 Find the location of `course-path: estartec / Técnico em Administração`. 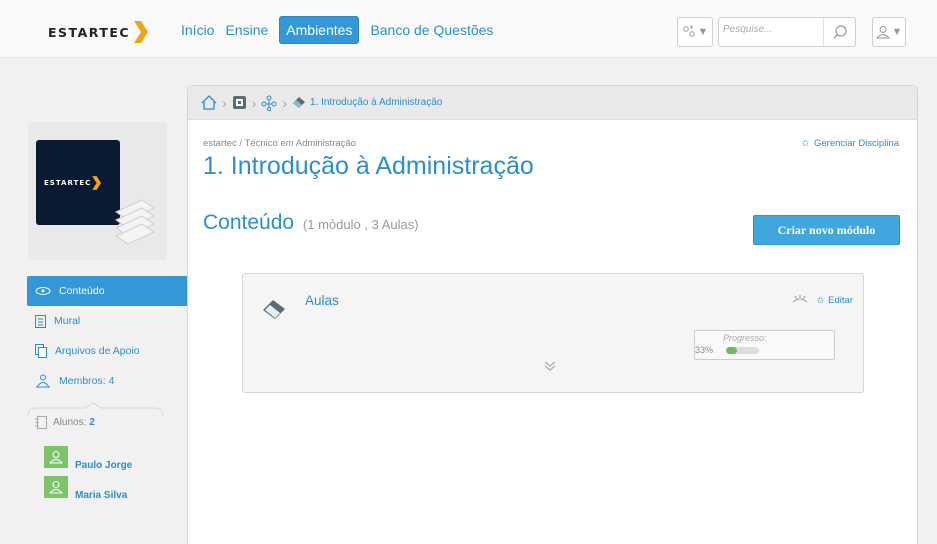

course-path: estartec / Técnico em Administração is located at coordinates (279, 143).